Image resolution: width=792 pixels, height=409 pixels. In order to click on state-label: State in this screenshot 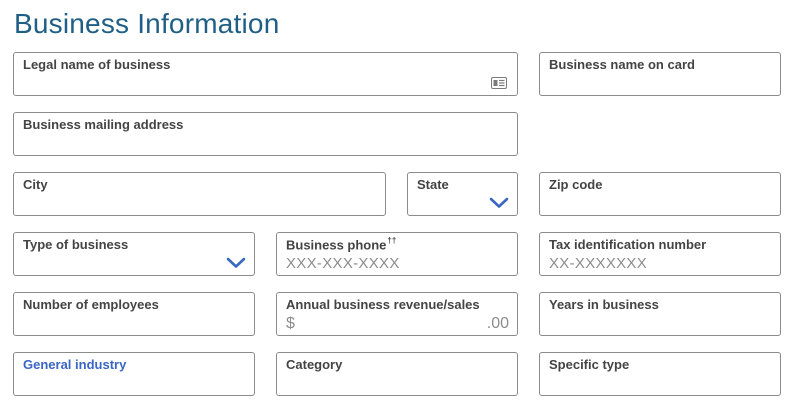, I will do `click(433, 184)`.